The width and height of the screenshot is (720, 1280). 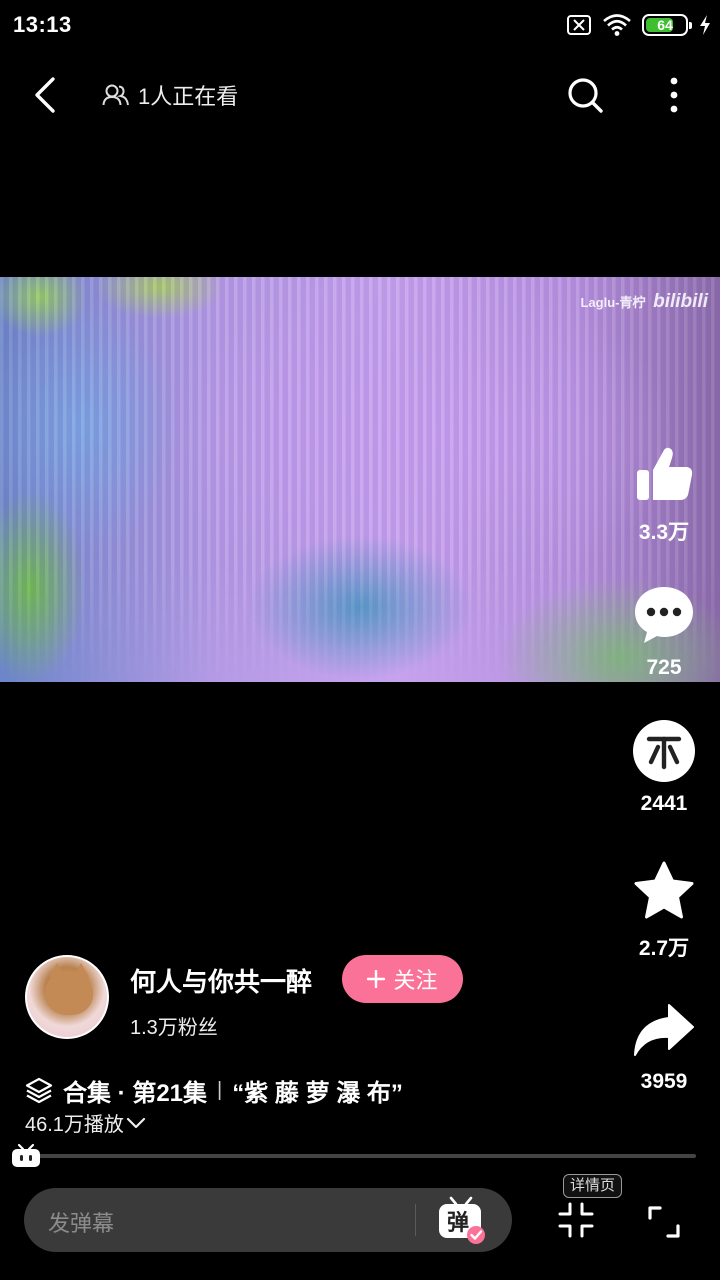 I want to click on share-action: 3959, so click(x=664, y=1044).